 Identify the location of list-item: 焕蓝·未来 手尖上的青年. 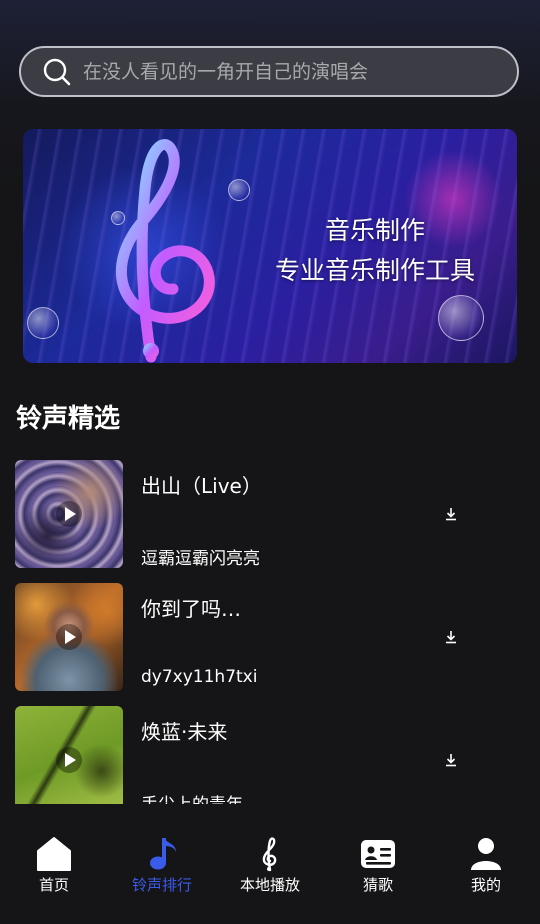
(270, 755).